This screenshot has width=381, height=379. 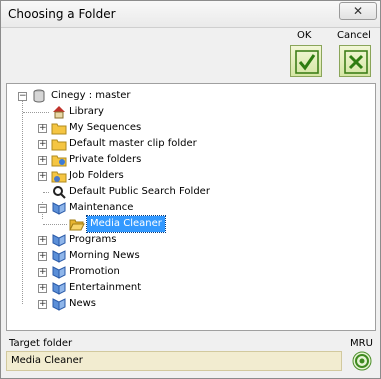 I want to click on close-button: ✕, so click(x=358, y=11).